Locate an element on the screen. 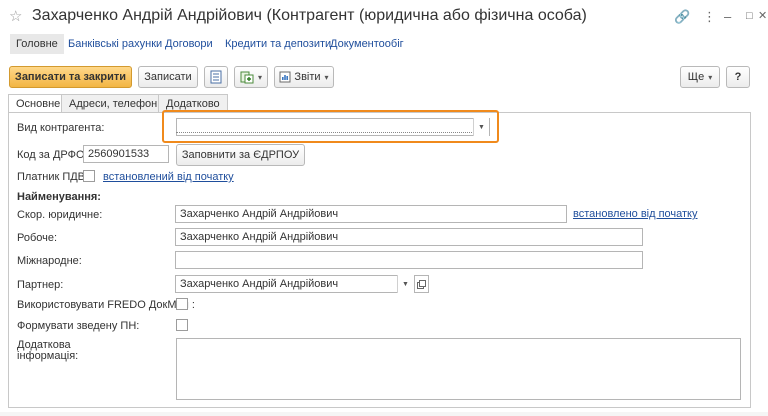 This screenshot has height=416, width=768. vat-label: Платник ПДВ: is located at coordinates (53, 177).